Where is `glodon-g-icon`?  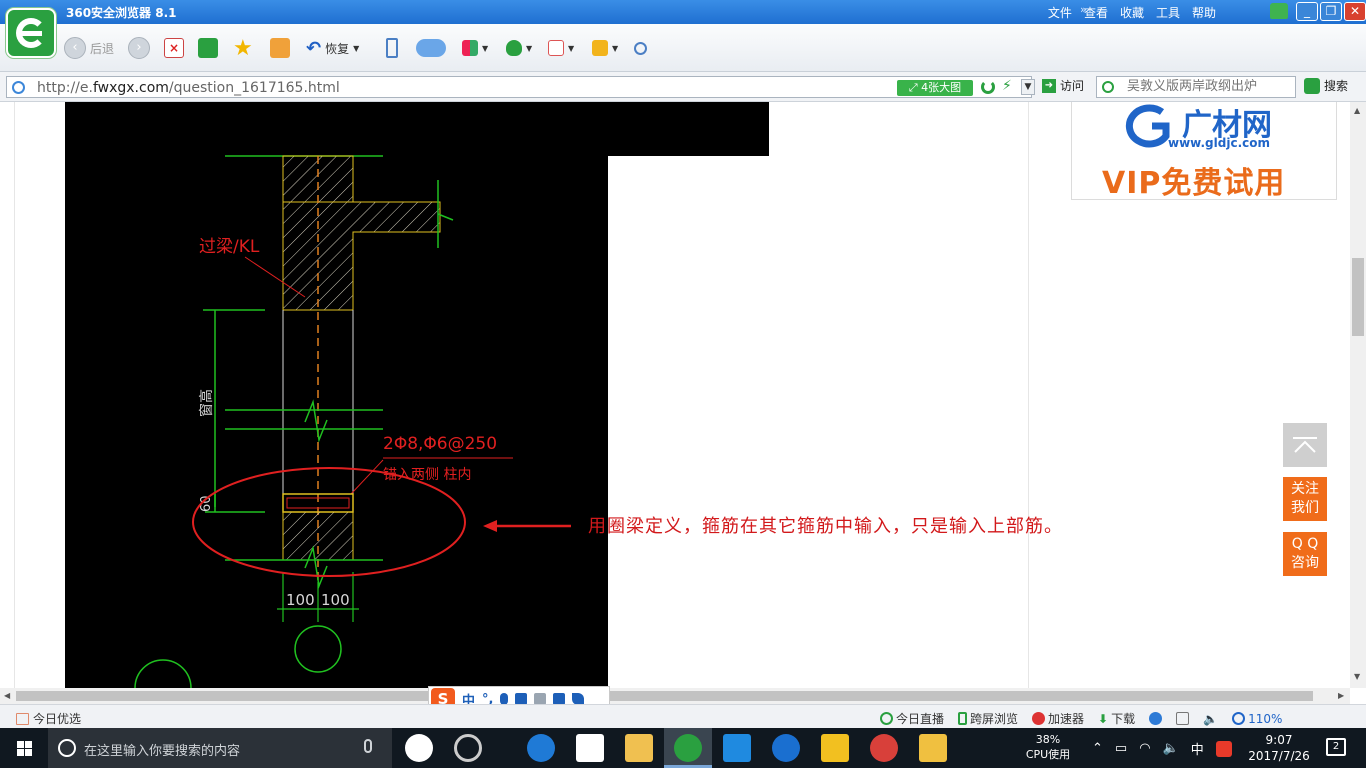
glodon-g-icon is located at coordinates (786, 748).